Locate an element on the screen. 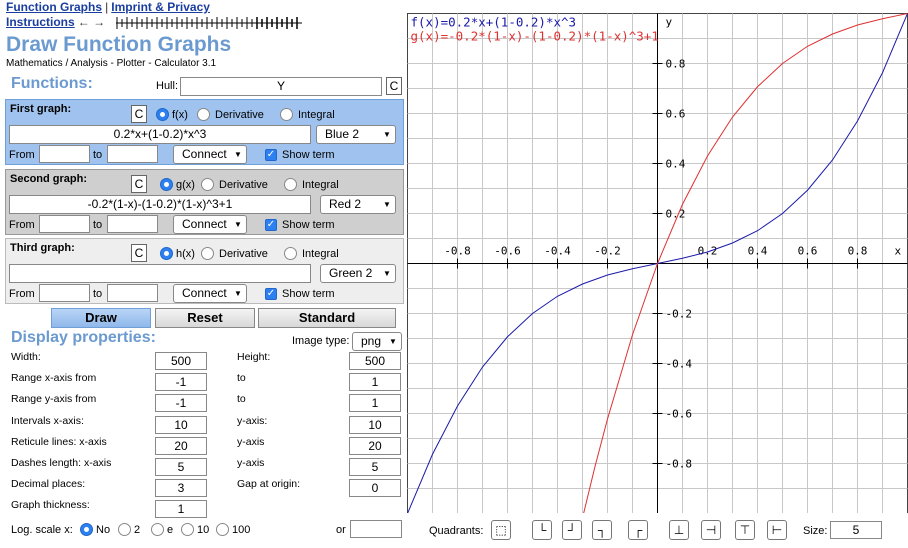  function-graphs-link: Function Graphs is located at coordinates (54, 7).